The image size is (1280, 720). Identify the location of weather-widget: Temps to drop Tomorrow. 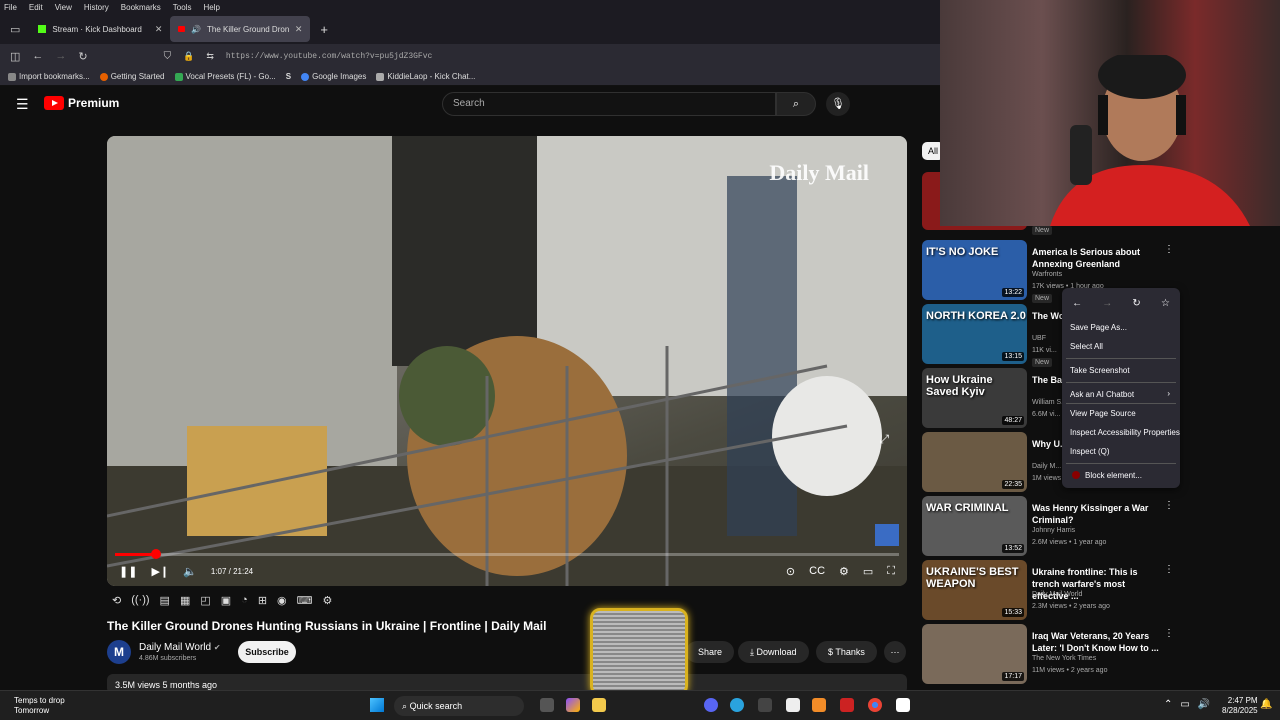
(39, 706).